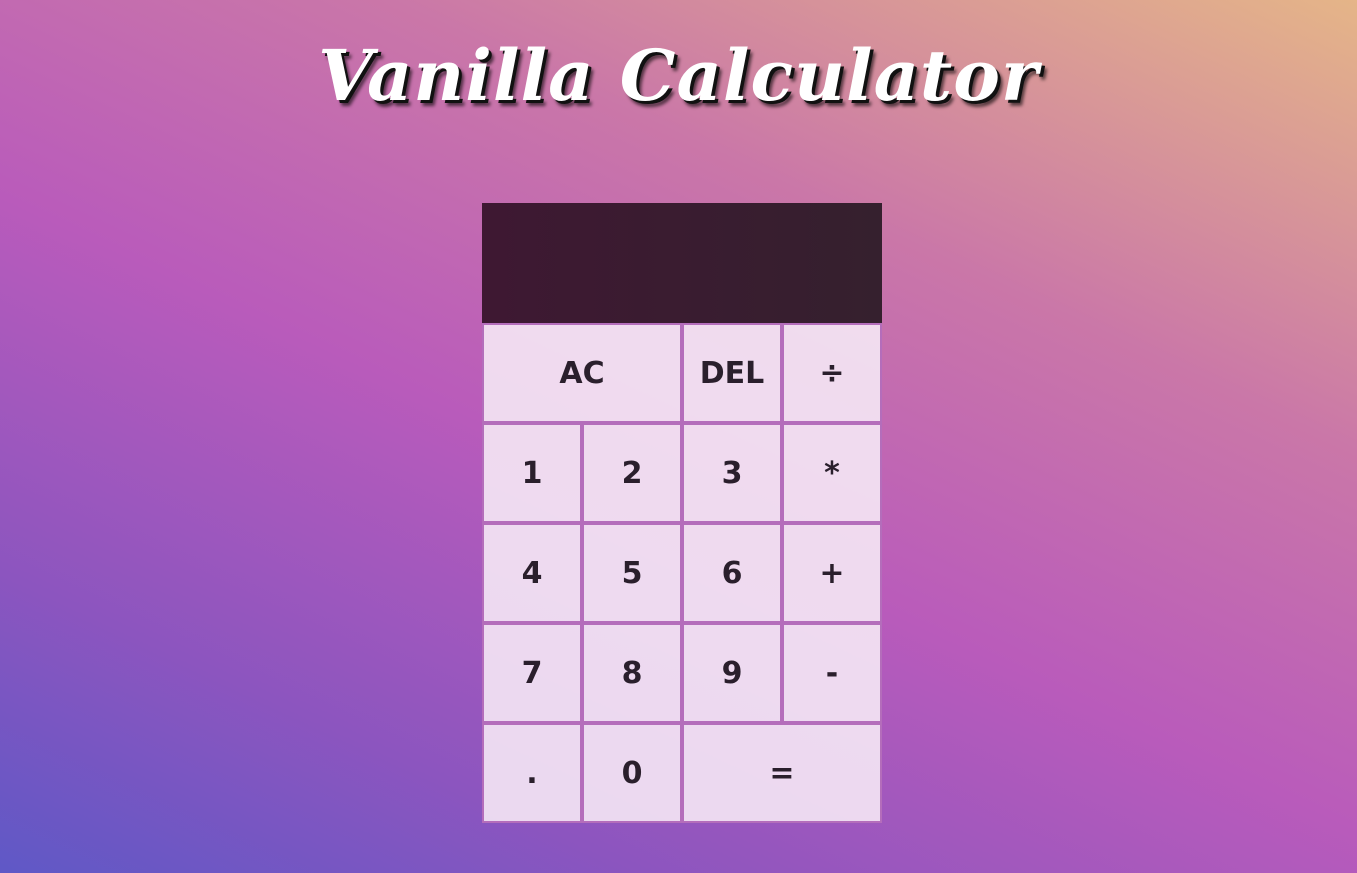 This screenshot has height=873, width=1357. I want to click on digit-3-button: 3, so click(732, 473).